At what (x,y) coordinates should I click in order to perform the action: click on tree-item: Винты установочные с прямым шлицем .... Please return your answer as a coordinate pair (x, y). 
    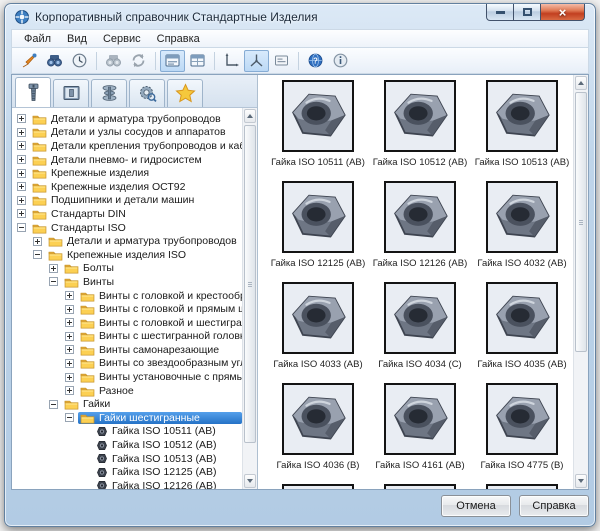
    Looking at the image, I should click on (128, 377).